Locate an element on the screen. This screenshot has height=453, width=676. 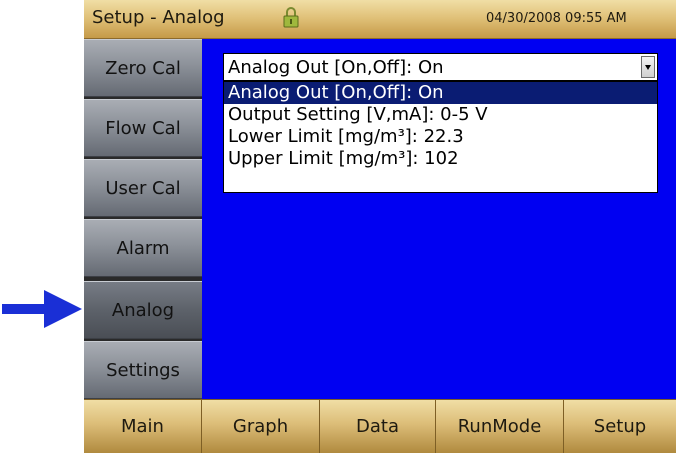
option-upper-limit: Upper Limit [mg/m³]: 102 is located at coordinates (440, 159).